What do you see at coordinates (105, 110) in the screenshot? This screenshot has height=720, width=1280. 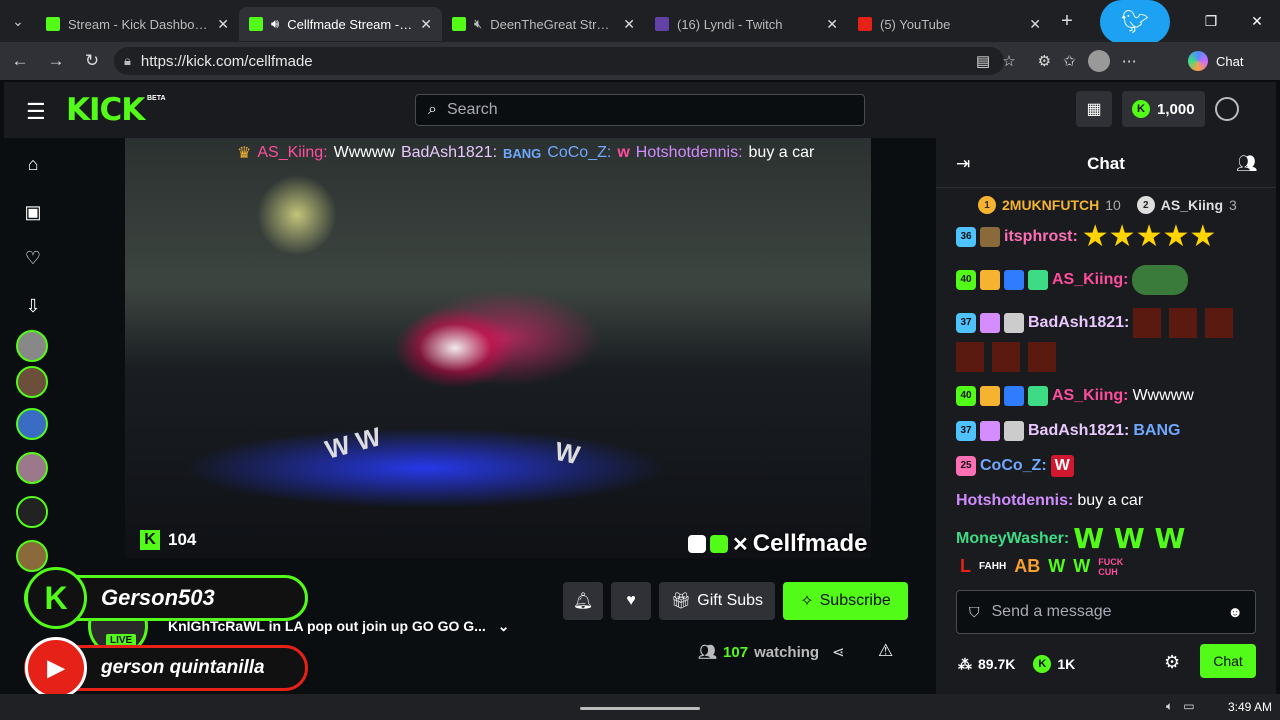 I see `kick-logo: KICK` at bounding box center [105, 110].